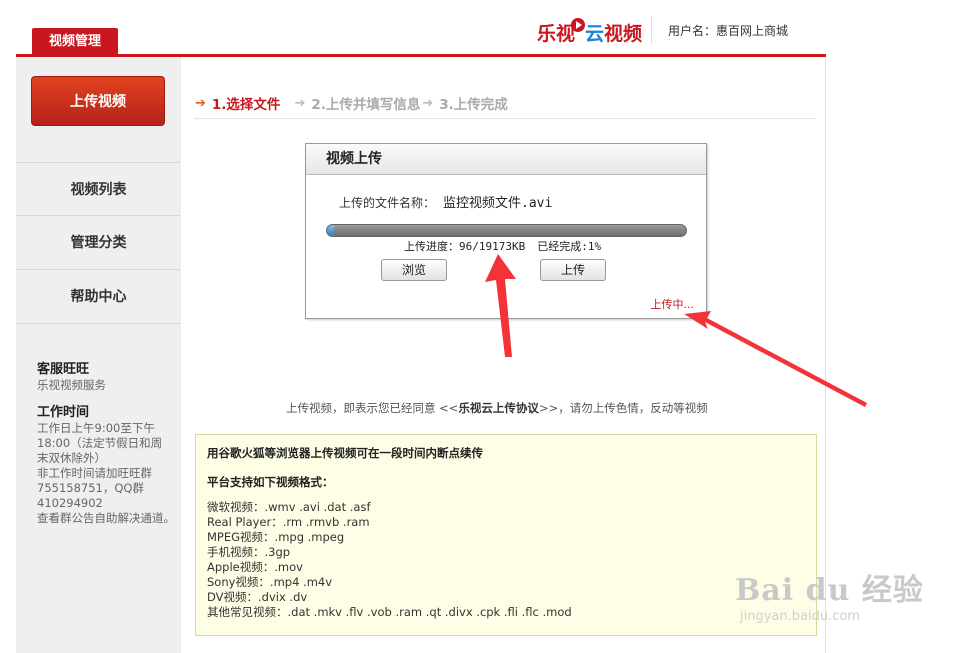  What do you see at coordinates (331, 230) in the screenshot?
I see `upload-progress-fill` at bounding box center [331, 230].